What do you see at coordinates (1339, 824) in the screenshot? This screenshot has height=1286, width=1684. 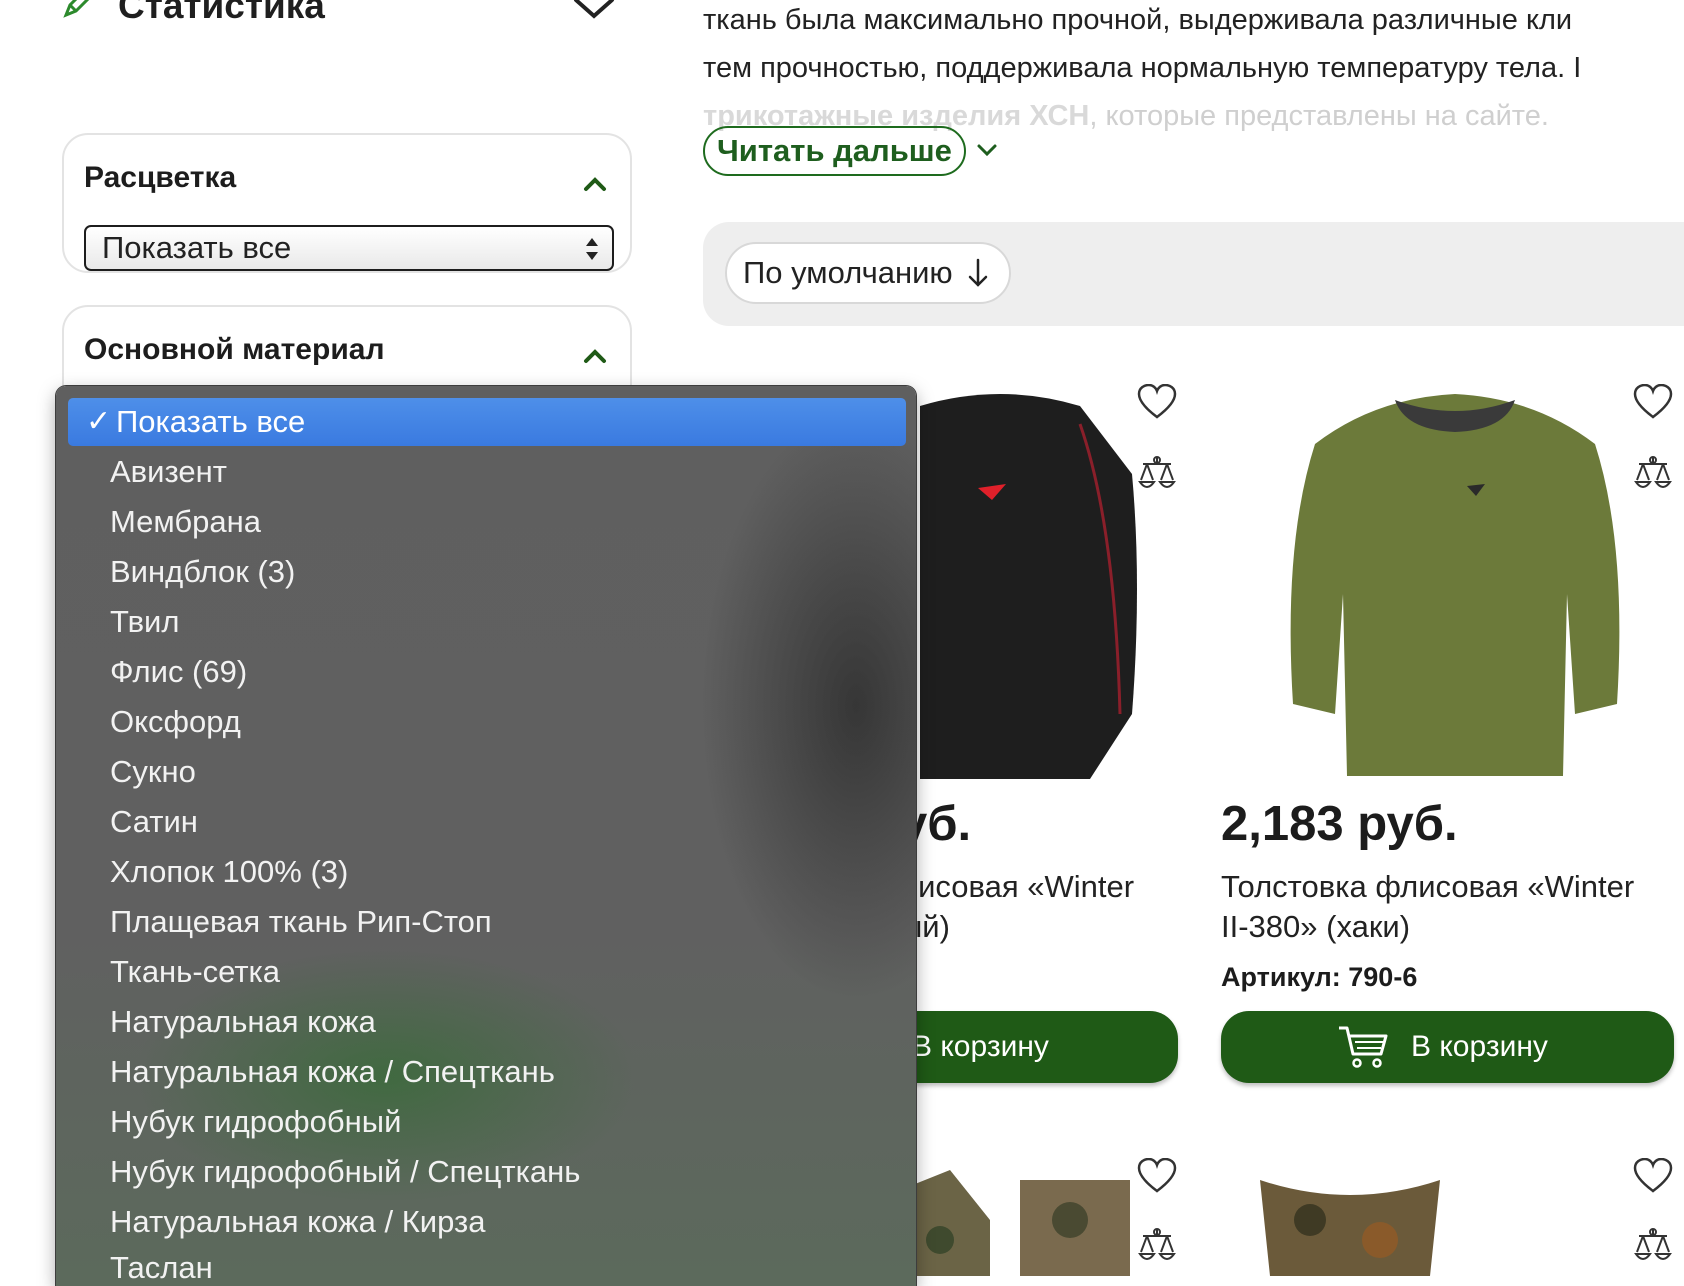 I see `product-price: 2,183 руб.` at bounding box center [1339, 824].